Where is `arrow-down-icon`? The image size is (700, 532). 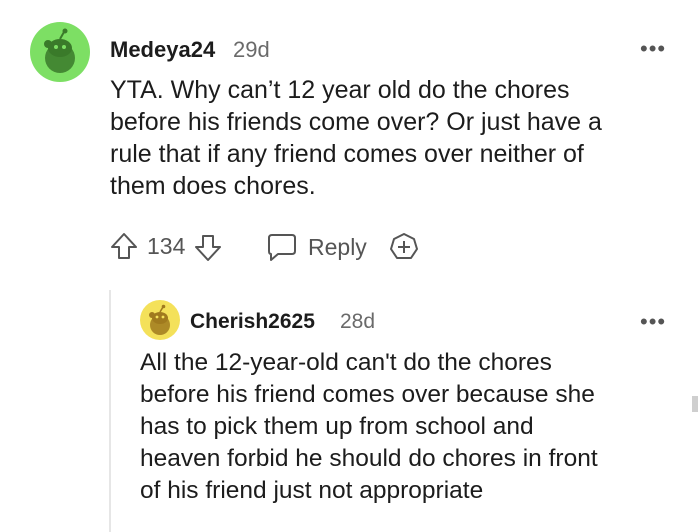
arrow-down-icon is located at coordinates (208, 248).